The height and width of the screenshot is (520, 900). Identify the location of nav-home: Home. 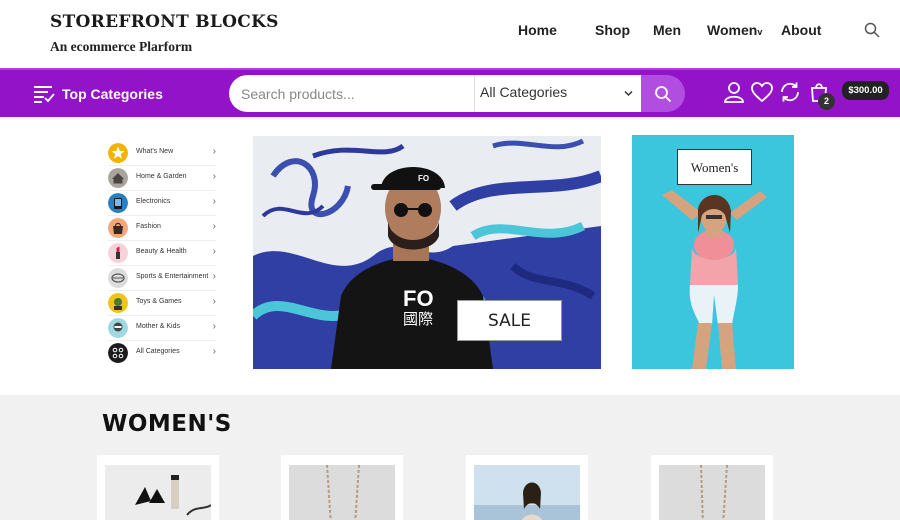
(537, 30).